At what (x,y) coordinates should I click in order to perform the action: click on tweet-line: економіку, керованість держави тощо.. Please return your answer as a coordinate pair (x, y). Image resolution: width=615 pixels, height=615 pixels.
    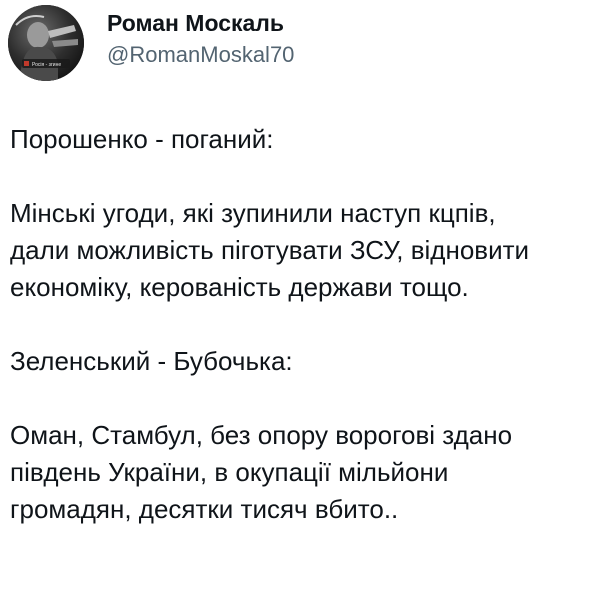
    Looking at the image, I should click on (239, 287).